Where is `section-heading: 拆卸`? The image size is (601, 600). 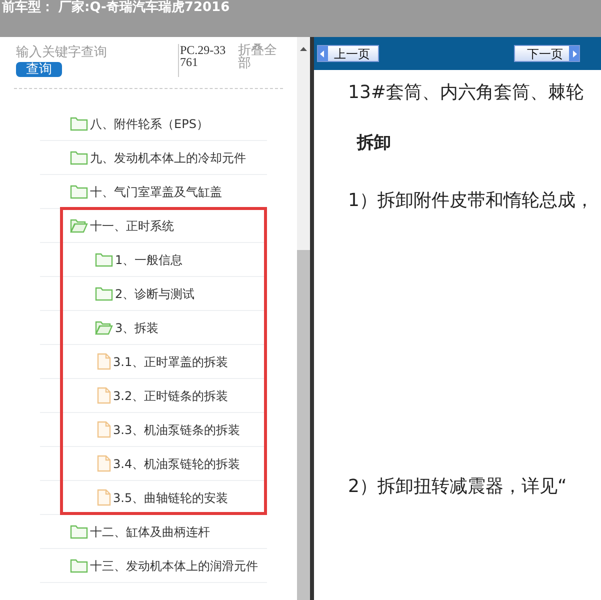
section-heading: 拆卸 is located at coordinates (374, 143).